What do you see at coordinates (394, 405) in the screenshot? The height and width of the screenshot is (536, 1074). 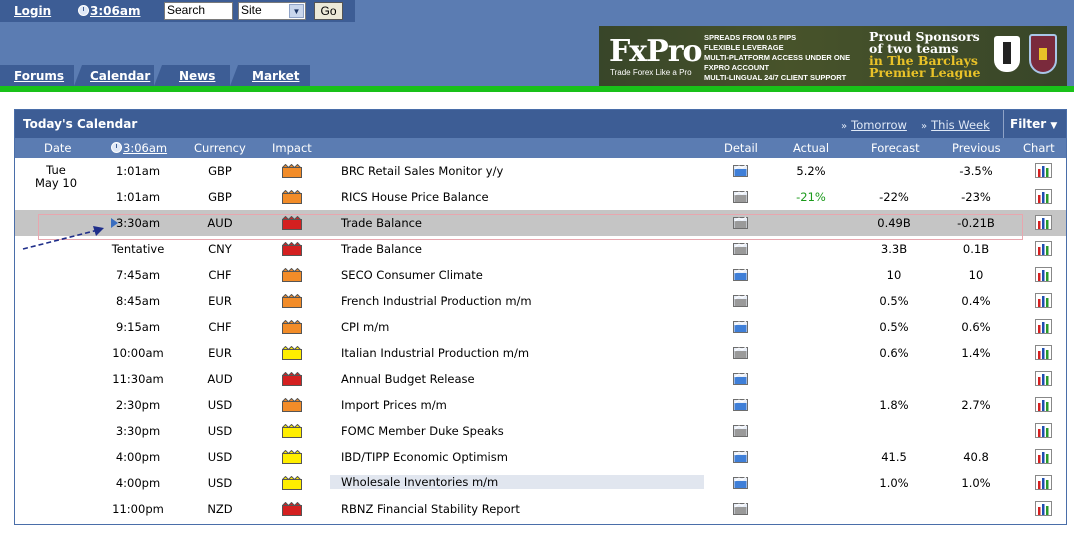 I see `event-name: Import Prices m/m` at bounding box center [394, 405].